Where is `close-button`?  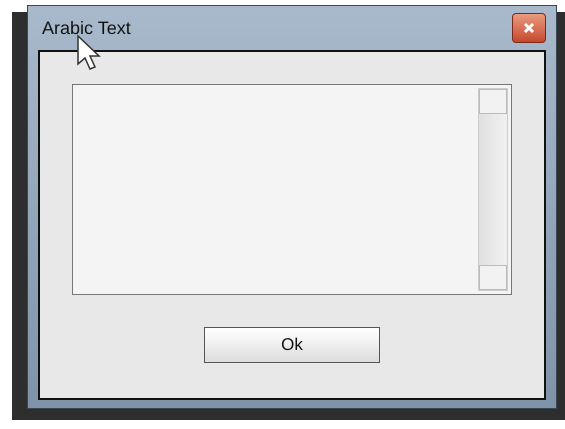
close-button is located at coordinates (529, 28).